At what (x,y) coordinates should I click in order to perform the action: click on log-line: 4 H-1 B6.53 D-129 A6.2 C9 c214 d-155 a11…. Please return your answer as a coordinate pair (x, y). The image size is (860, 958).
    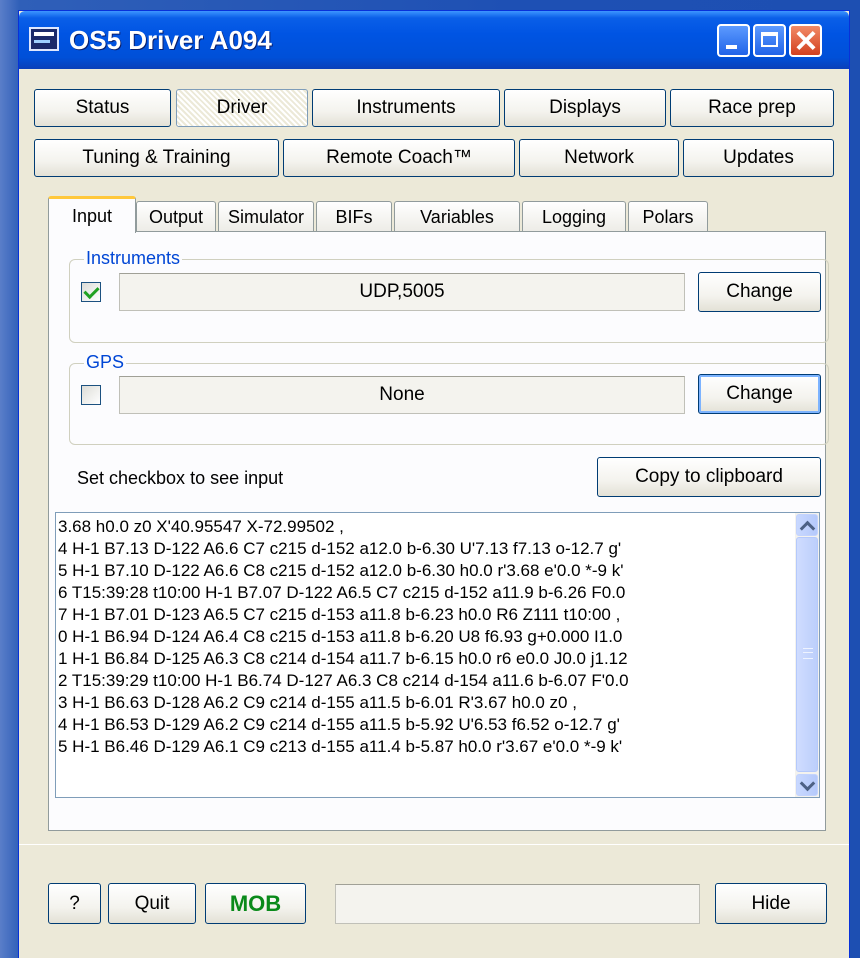
    Looking at the image, I should click on (339, 724).